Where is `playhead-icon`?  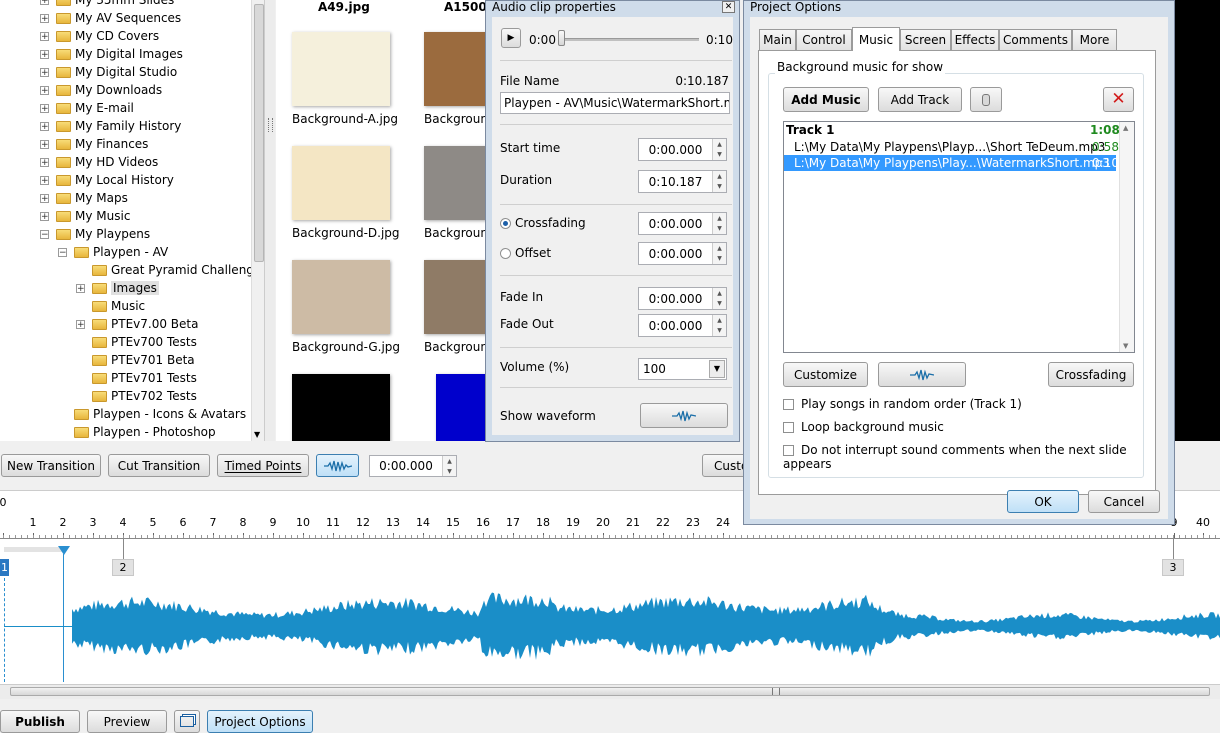 playhead-icon is located at coordinates (64, 550).